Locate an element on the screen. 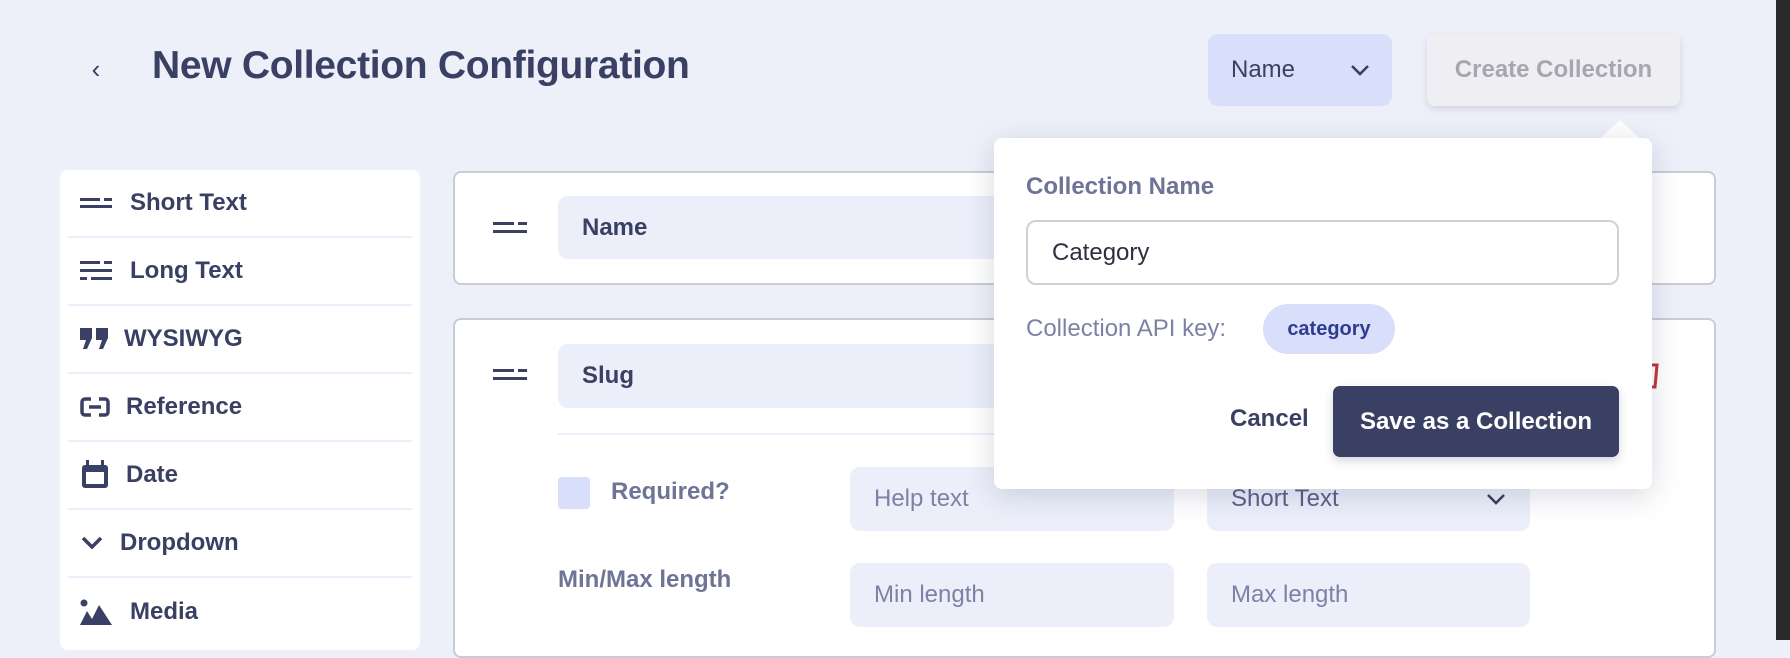 This screenshot has width=1790, height=658. window-edge is located at coordinates (1783, 320).